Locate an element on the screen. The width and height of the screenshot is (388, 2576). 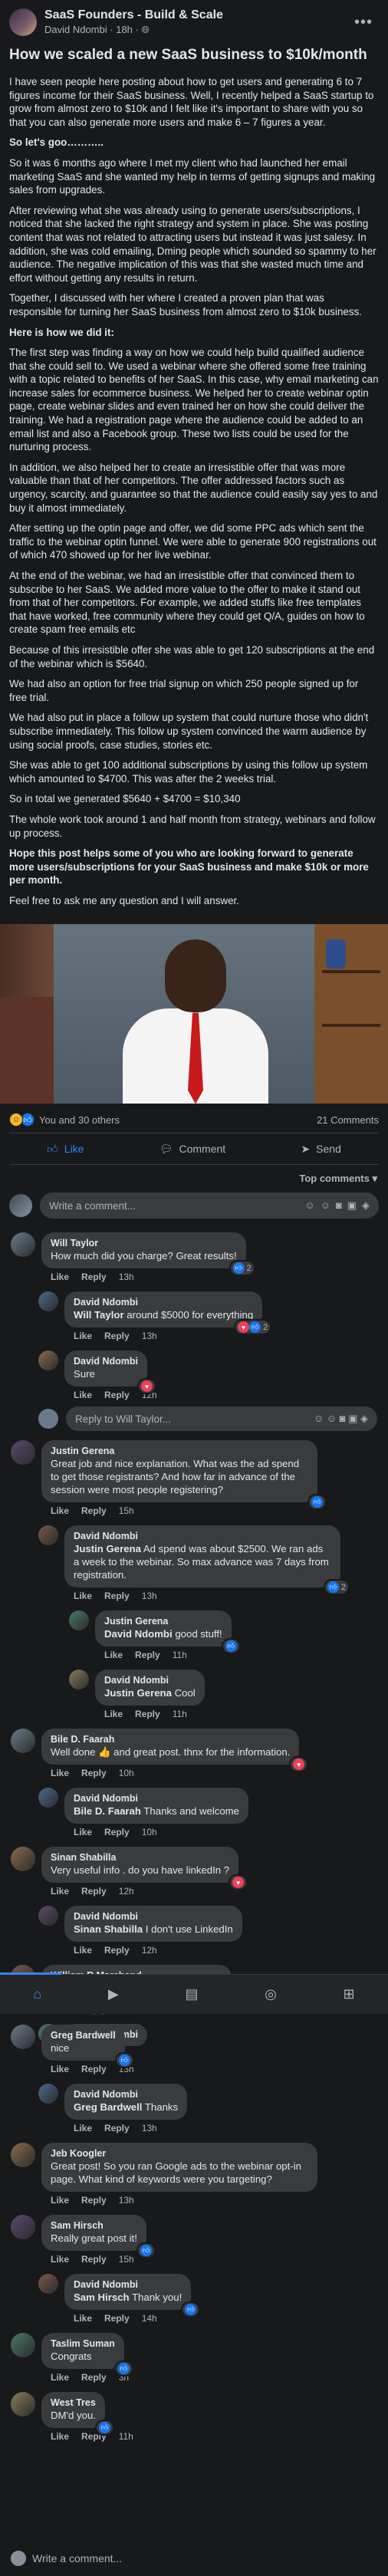
comment-bubble: Greg Bardwell nice 👍︎ is located at coordinates (87, 2046).